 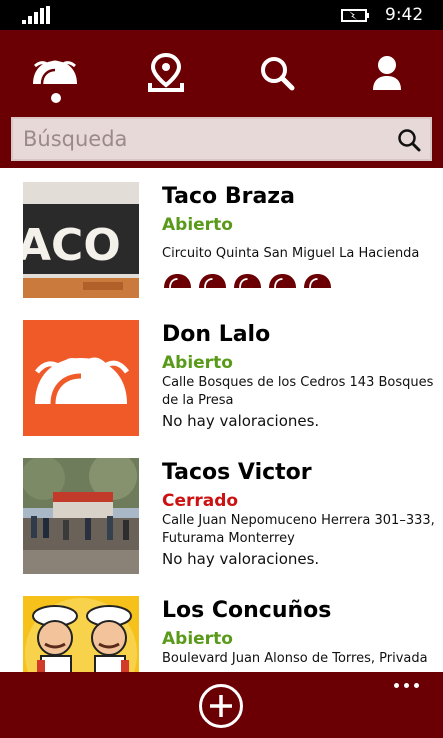 I want to click on user-icon, so click(x=387, y=73).